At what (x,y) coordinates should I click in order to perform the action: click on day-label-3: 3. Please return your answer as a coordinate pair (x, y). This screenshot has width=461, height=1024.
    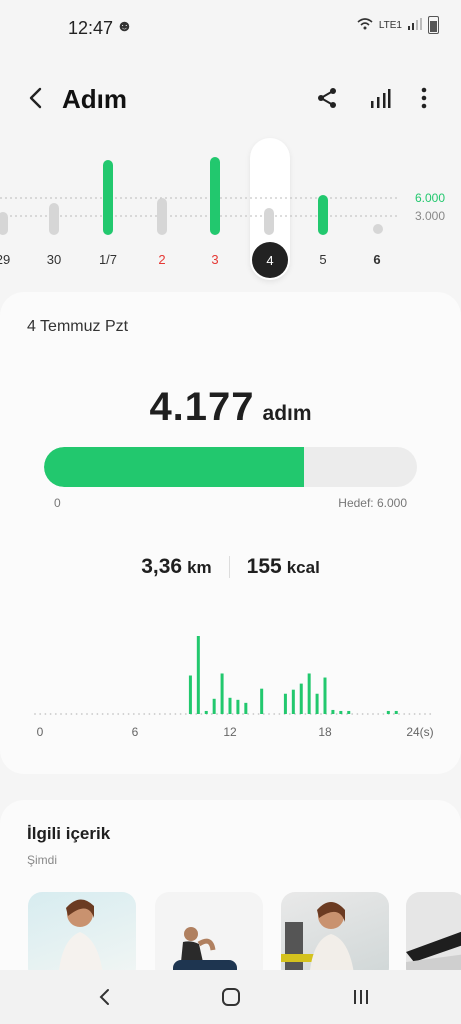
    Looking at the image, I should click on (215, 259).